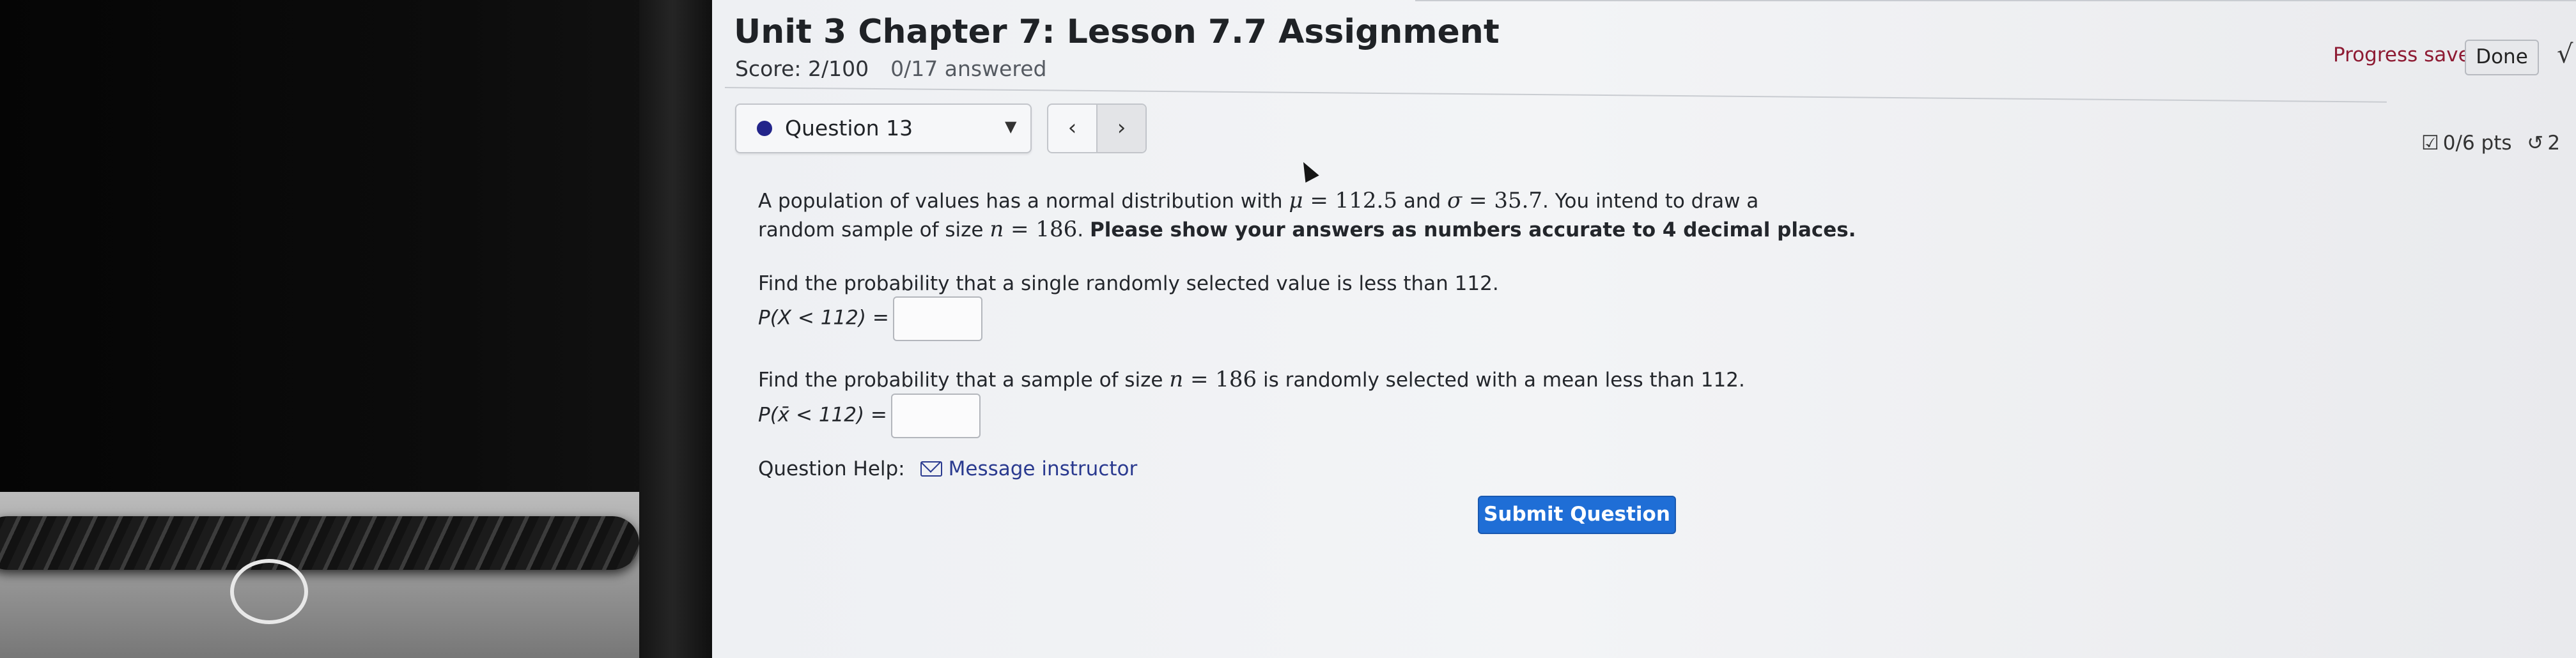  Describe the element at coordinates (802, 68) in the screenshot. I see `score-text: Score: 2/100` at that location.